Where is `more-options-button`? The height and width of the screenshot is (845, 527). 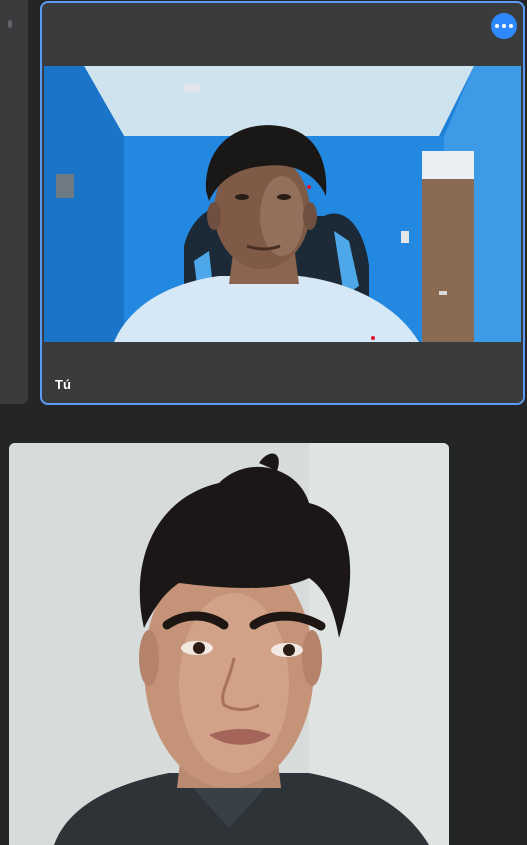
more-options-button is located at coordinates (504, 26).